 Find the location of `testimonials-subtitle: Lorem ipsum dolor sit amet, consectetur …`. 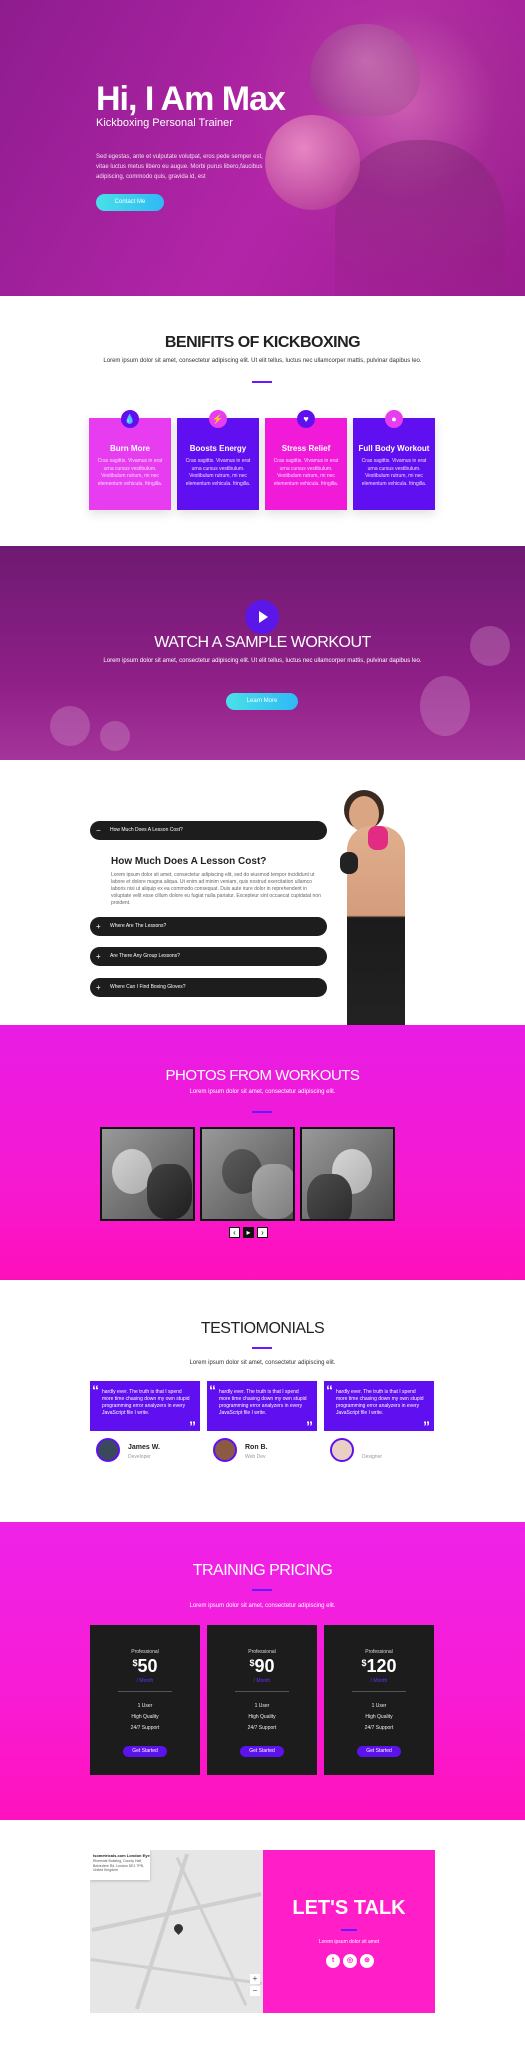

testimonials-subtitle: Lorem ipsum dolor sit amet, consectetur … is located at coordinates (262, 1363).